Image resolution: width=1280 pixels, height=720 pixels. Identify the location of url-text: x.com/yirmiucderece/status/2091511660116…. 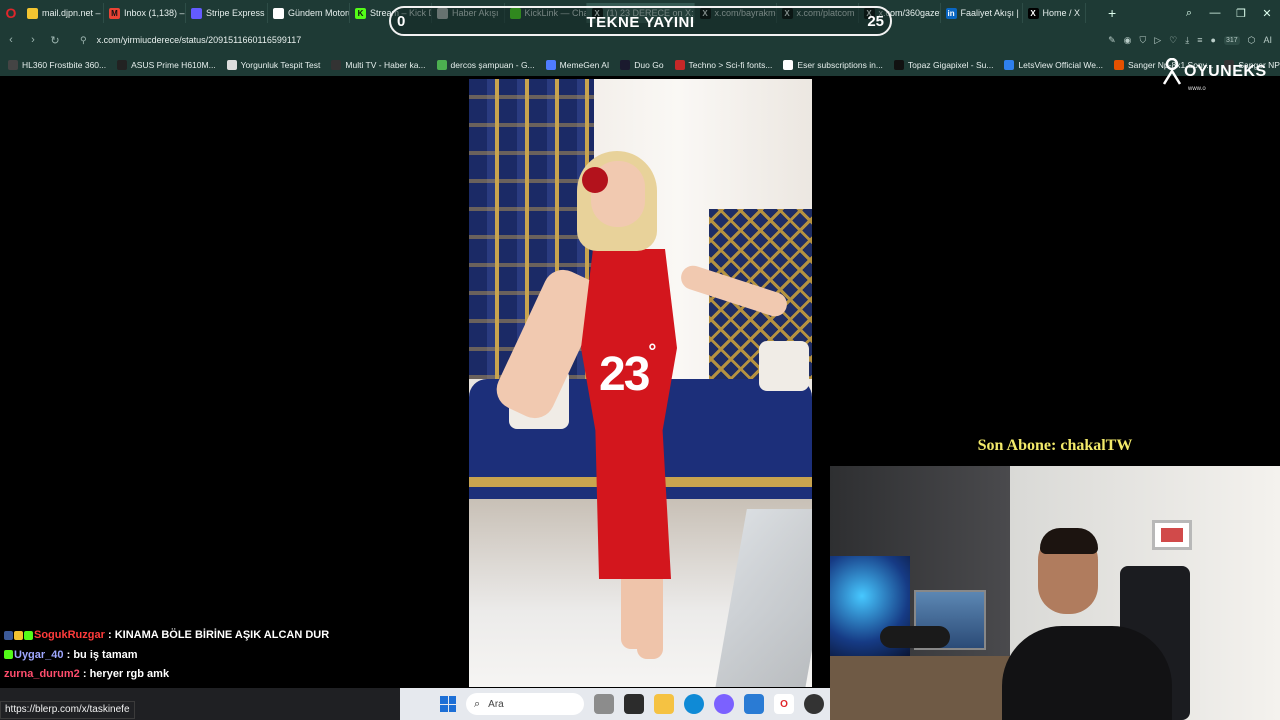
(199, 40).